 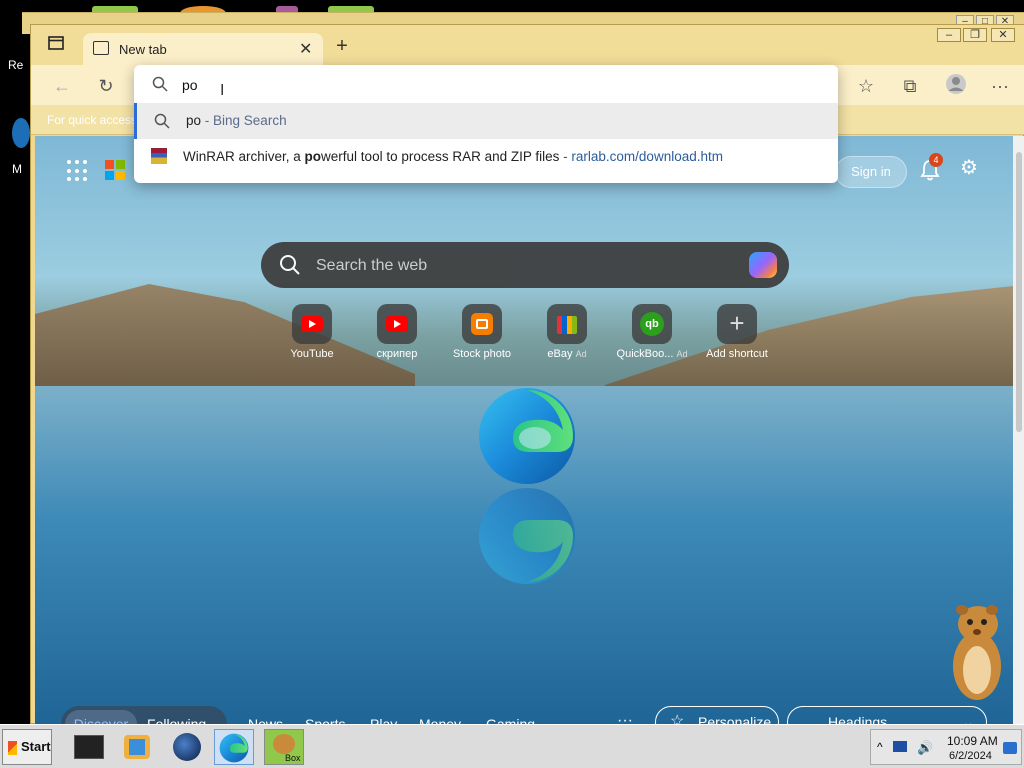 I want to click on address-bar: I, so click(x=486, y=84).